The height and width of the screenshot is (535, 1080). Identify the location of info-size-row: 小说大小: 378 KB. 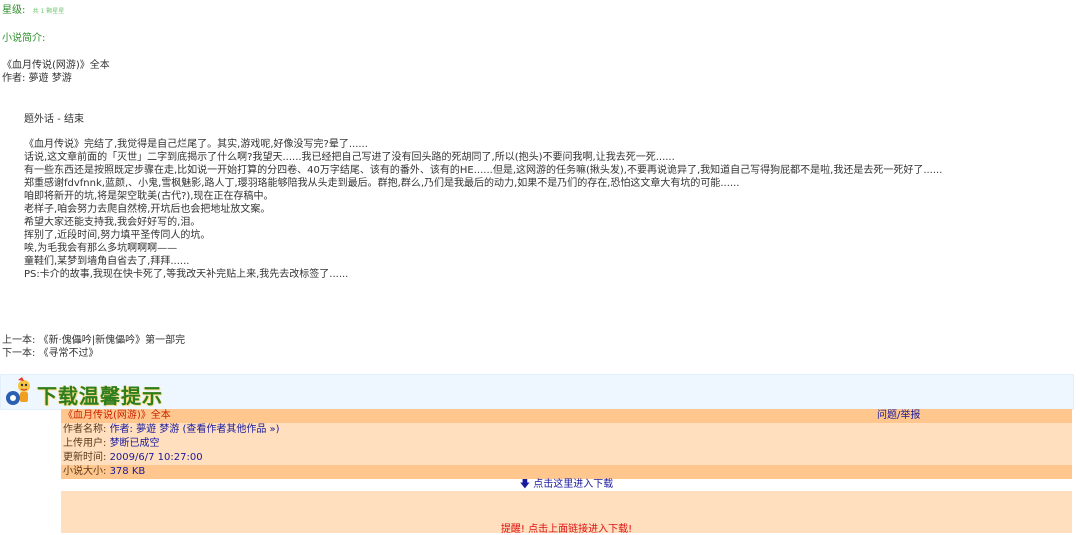
(566, 472).